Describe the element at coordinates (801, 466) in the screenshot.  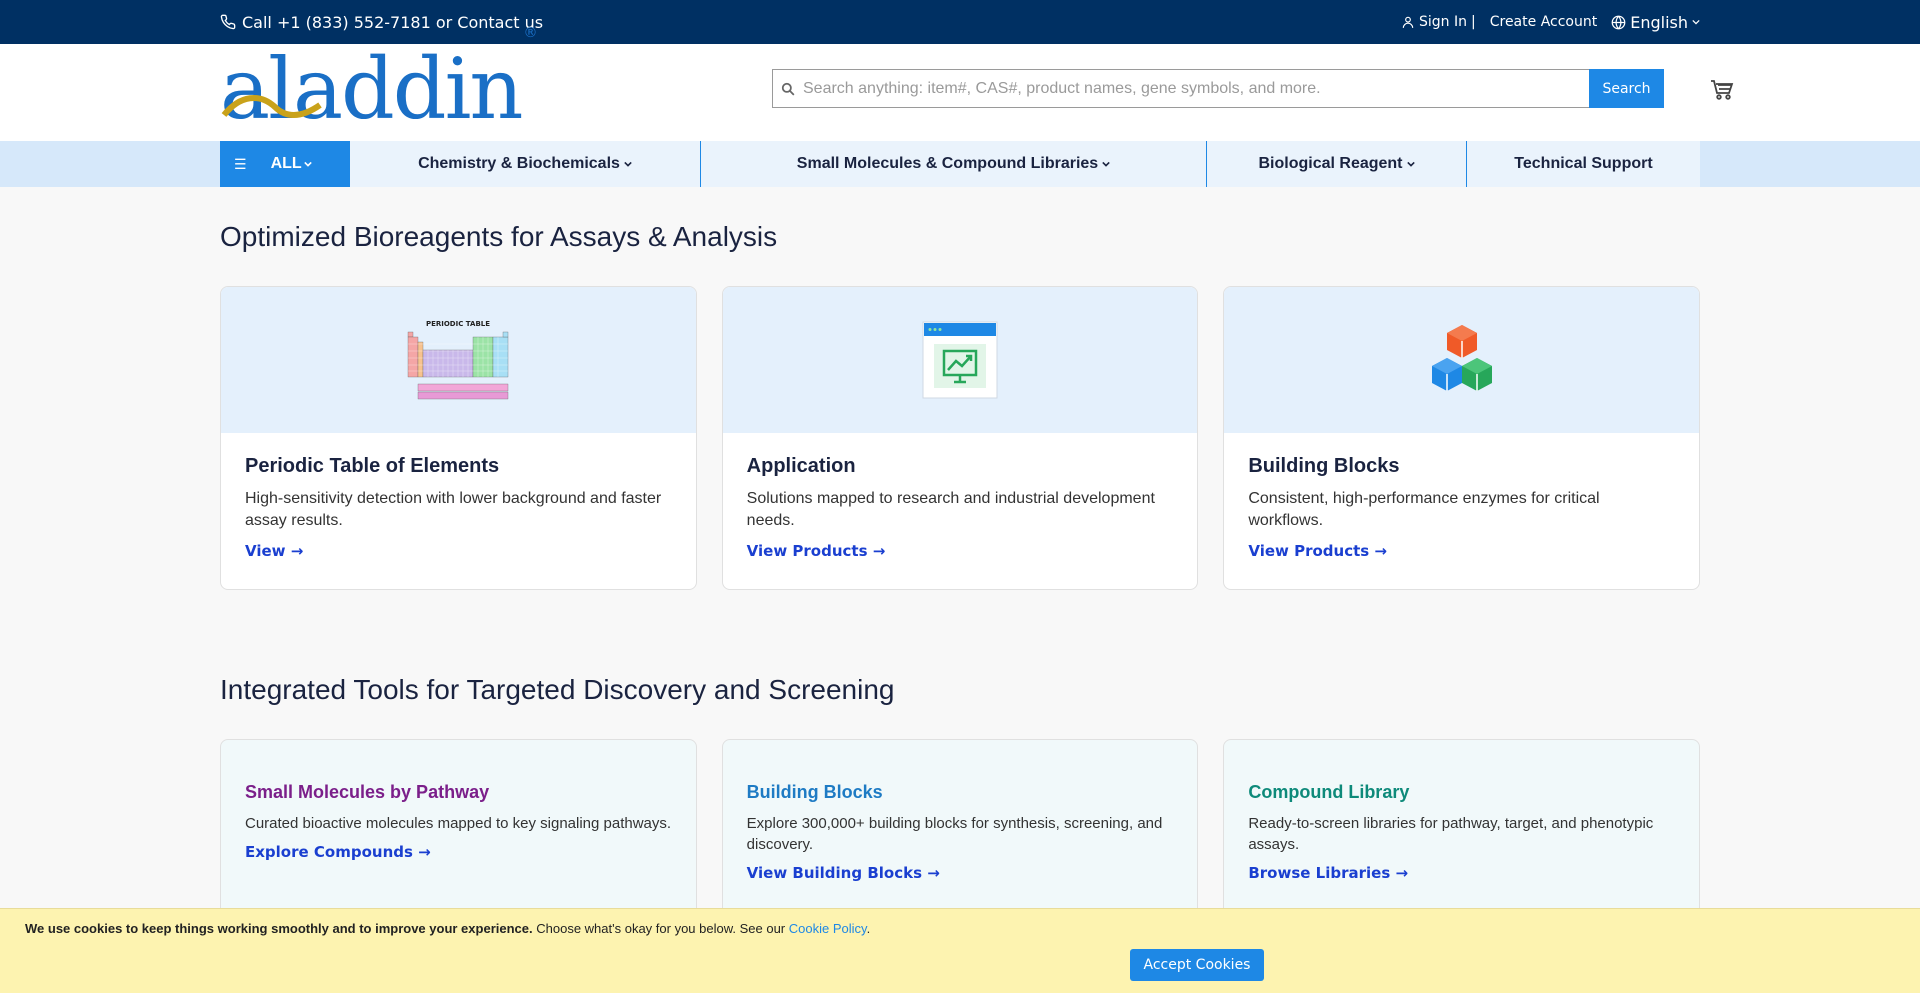
I see `card-title: Application` at that location.